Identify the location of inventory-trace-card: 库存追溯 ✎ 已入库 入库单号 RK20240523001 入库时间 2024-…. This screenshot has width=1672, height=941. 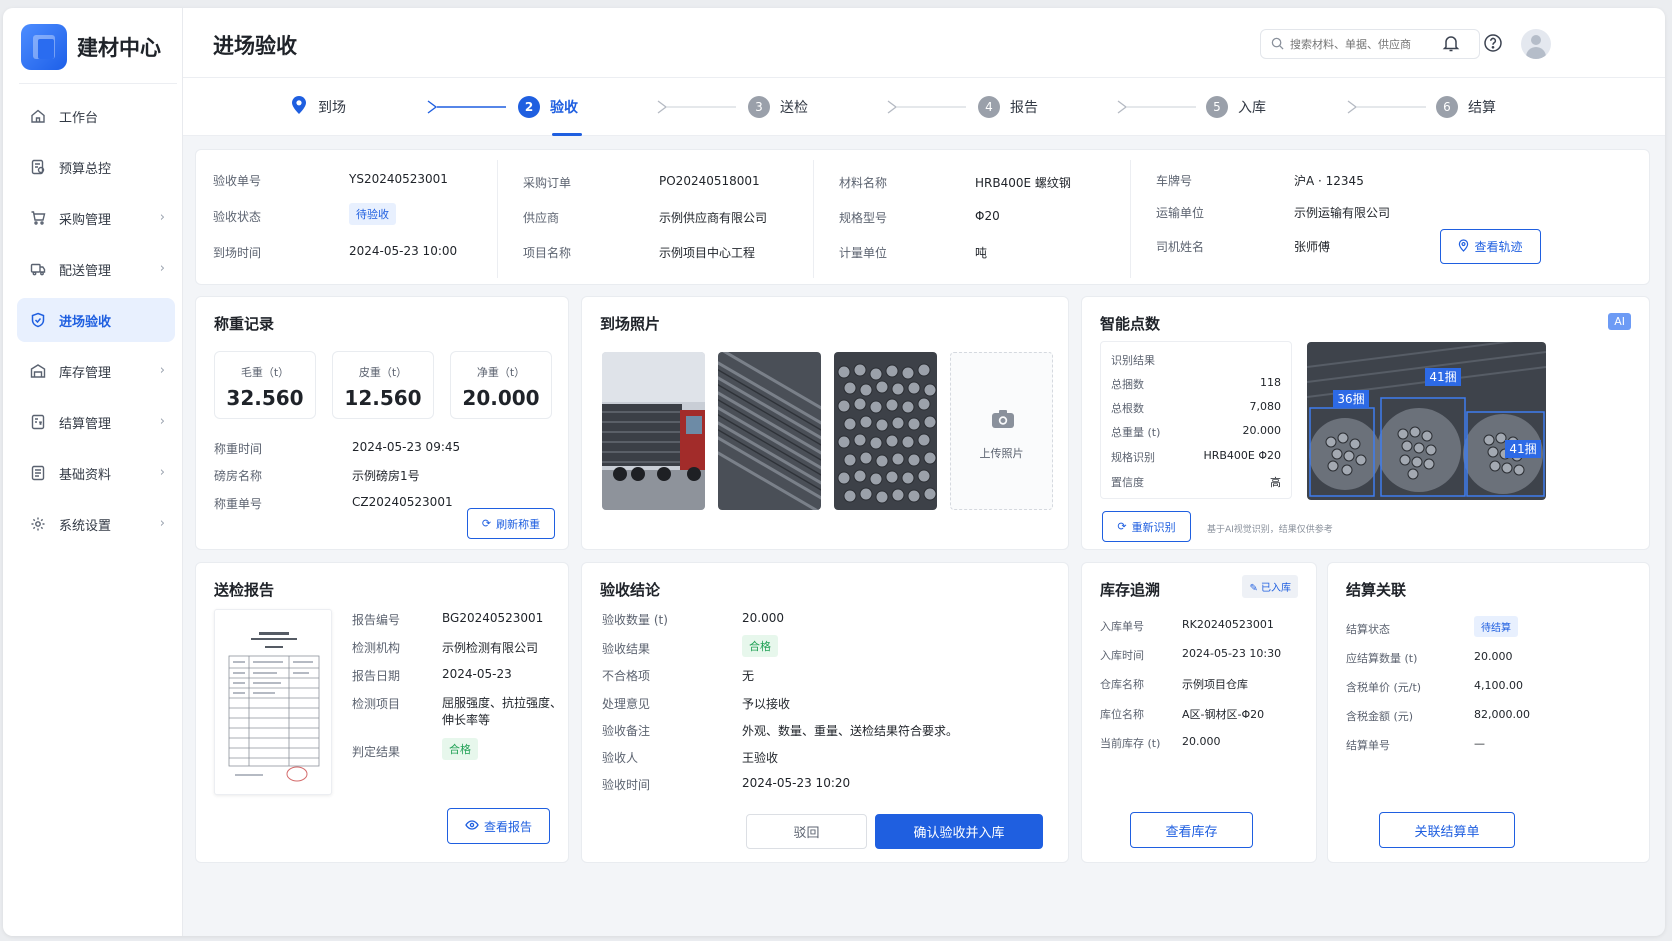
(1199, 712).